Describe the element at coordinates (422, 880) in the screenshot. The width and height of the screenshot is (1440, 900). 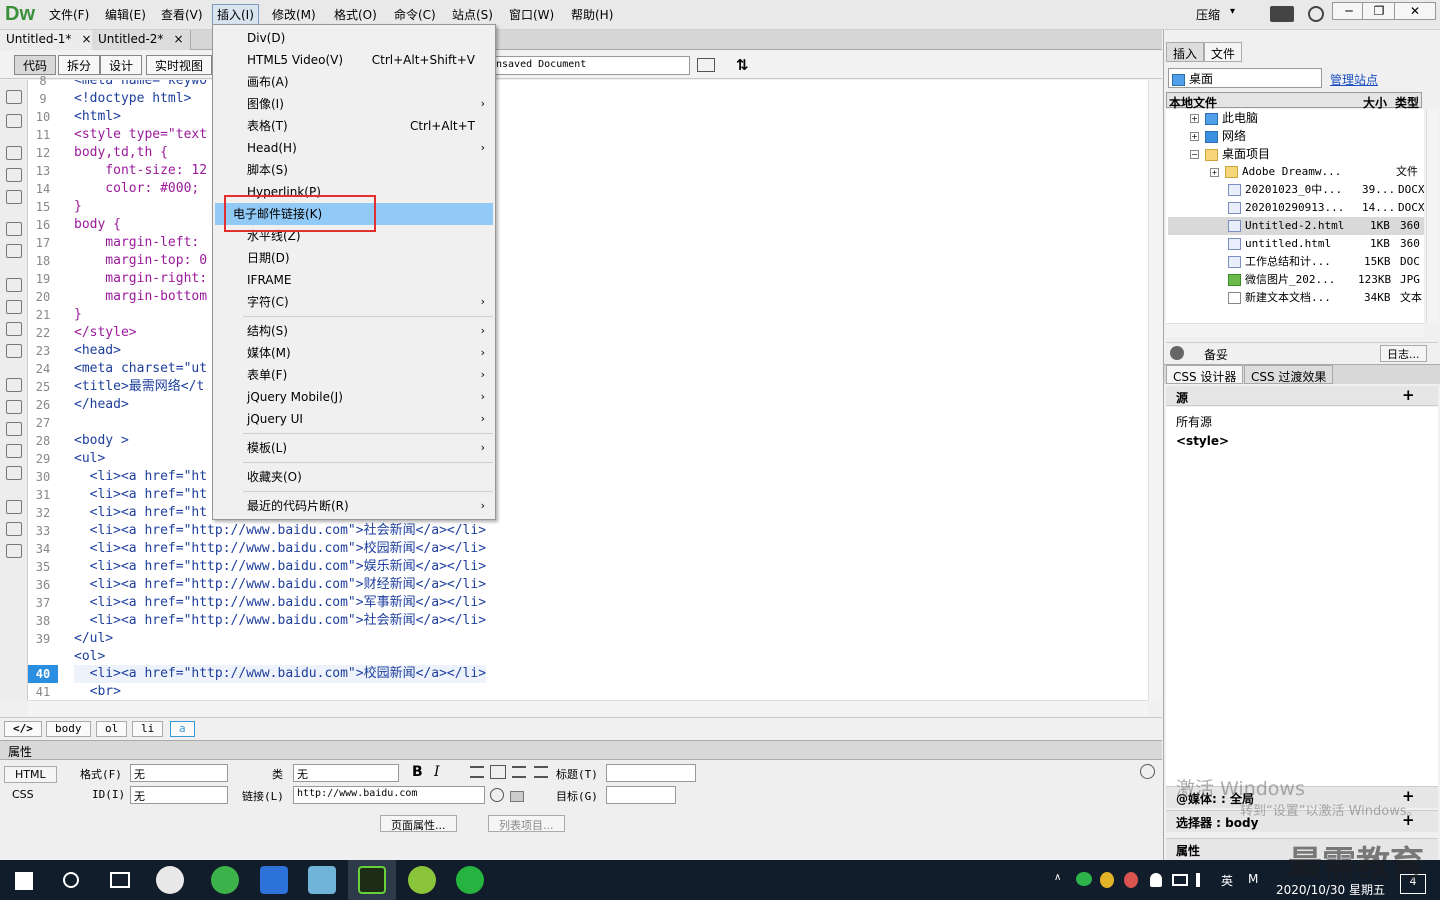
I see `app-green-icon` at that location.